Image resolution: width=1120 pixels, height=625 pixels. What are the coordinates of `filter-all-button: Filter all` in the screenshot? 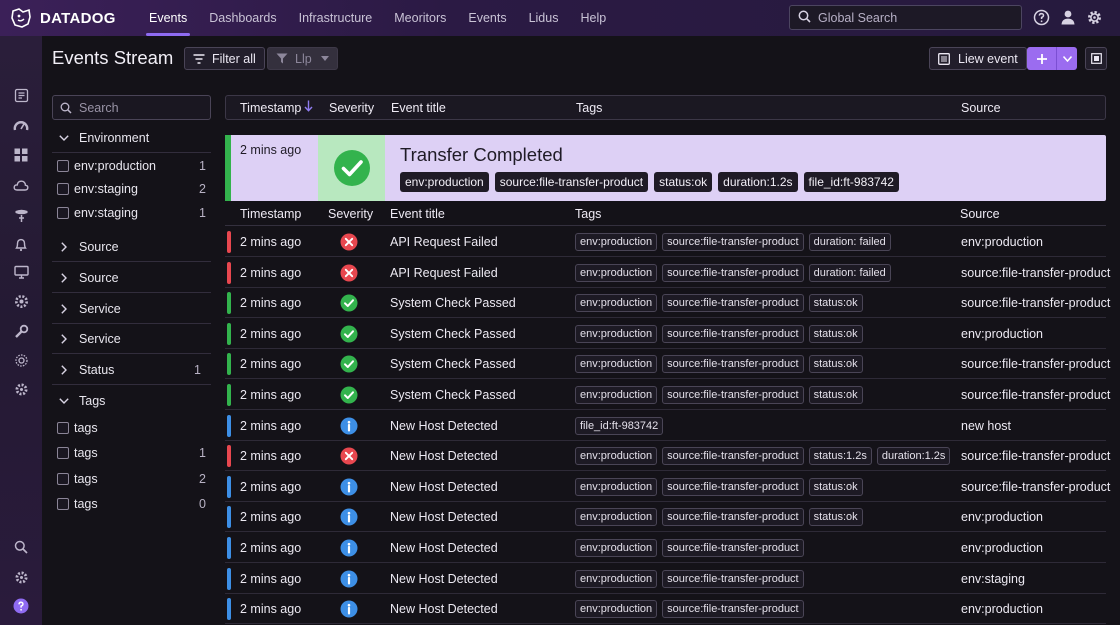 It's located at (224, 58).